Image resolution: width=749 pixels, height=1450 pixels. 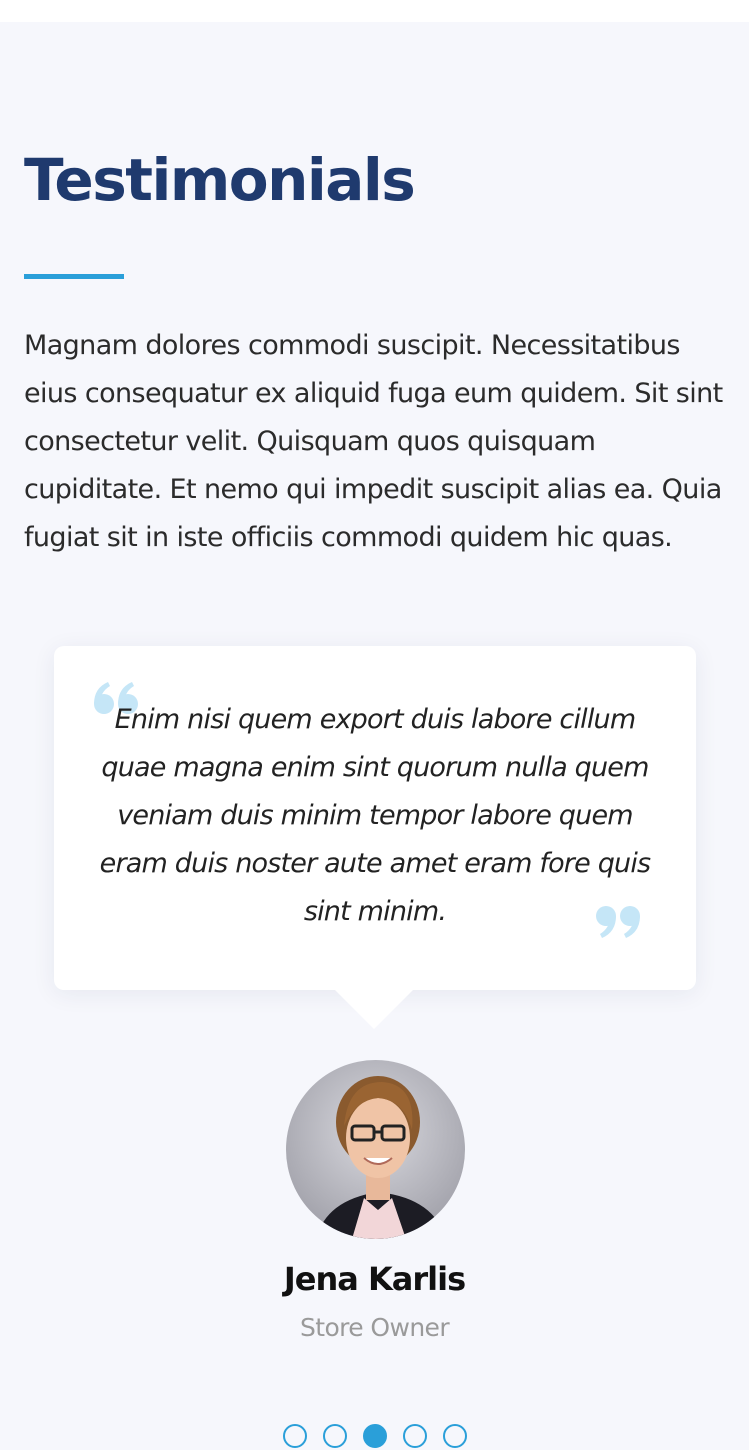 What do you see at coordinates (374, 11) in the screenshot?
I see `top-strip` at bounding box center [374, 11].